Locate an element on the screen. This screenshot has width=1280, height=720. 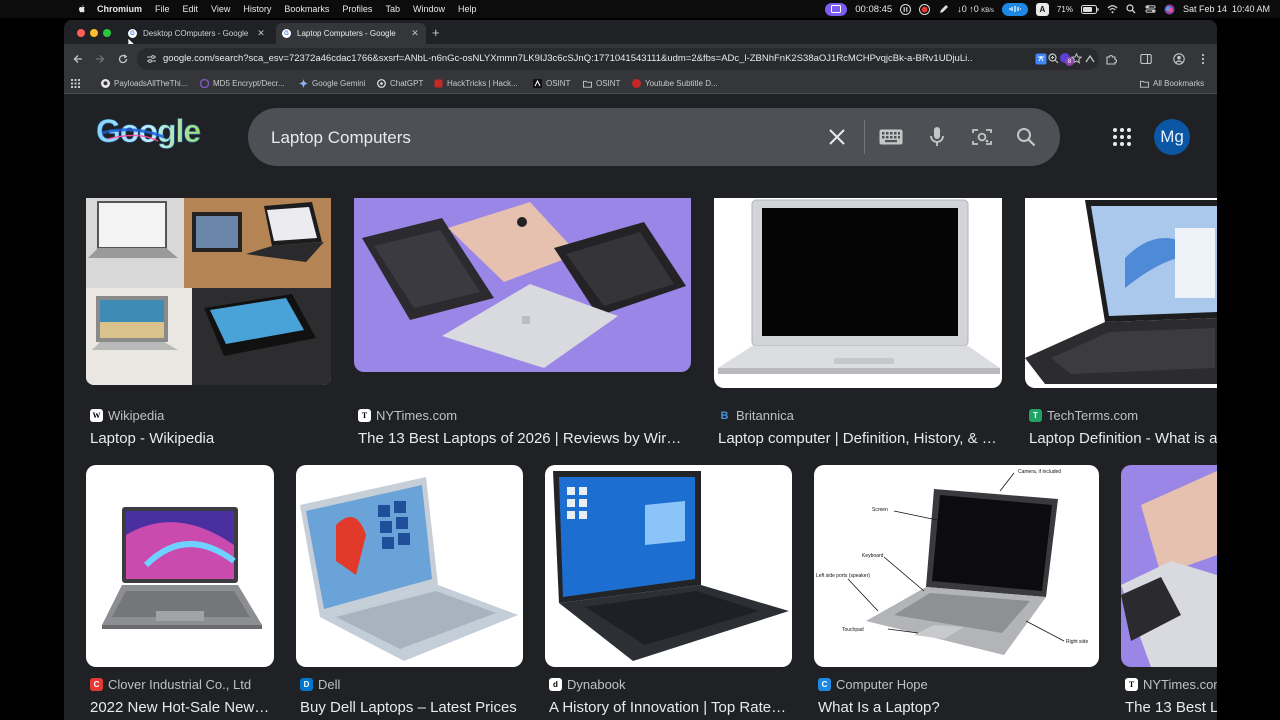
site-info-icon is located at coordinates (151, 59).